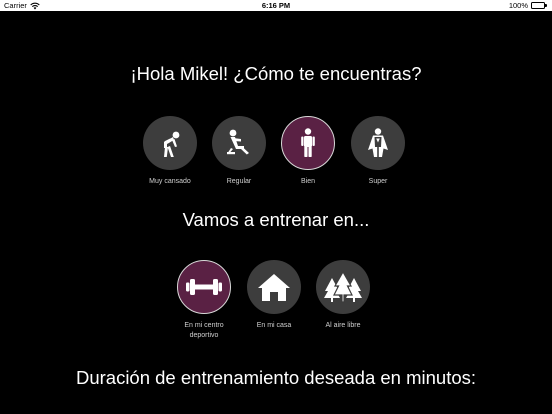 The width and height of the screenshot is (552, 414). I want to click on status-right: 100%, so click(528, 5).